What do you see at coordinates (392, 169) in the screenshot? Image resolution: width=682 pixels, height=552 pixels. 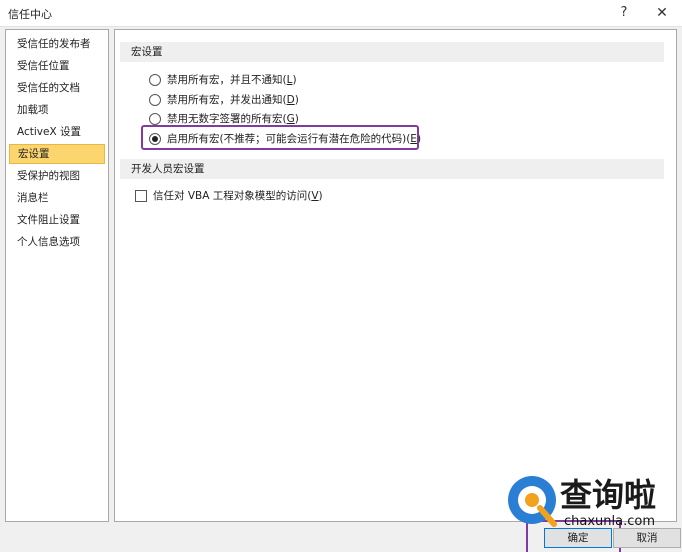 I see `developer-settings-header: 开发人员宏设置` at bounding box center [392, 169].